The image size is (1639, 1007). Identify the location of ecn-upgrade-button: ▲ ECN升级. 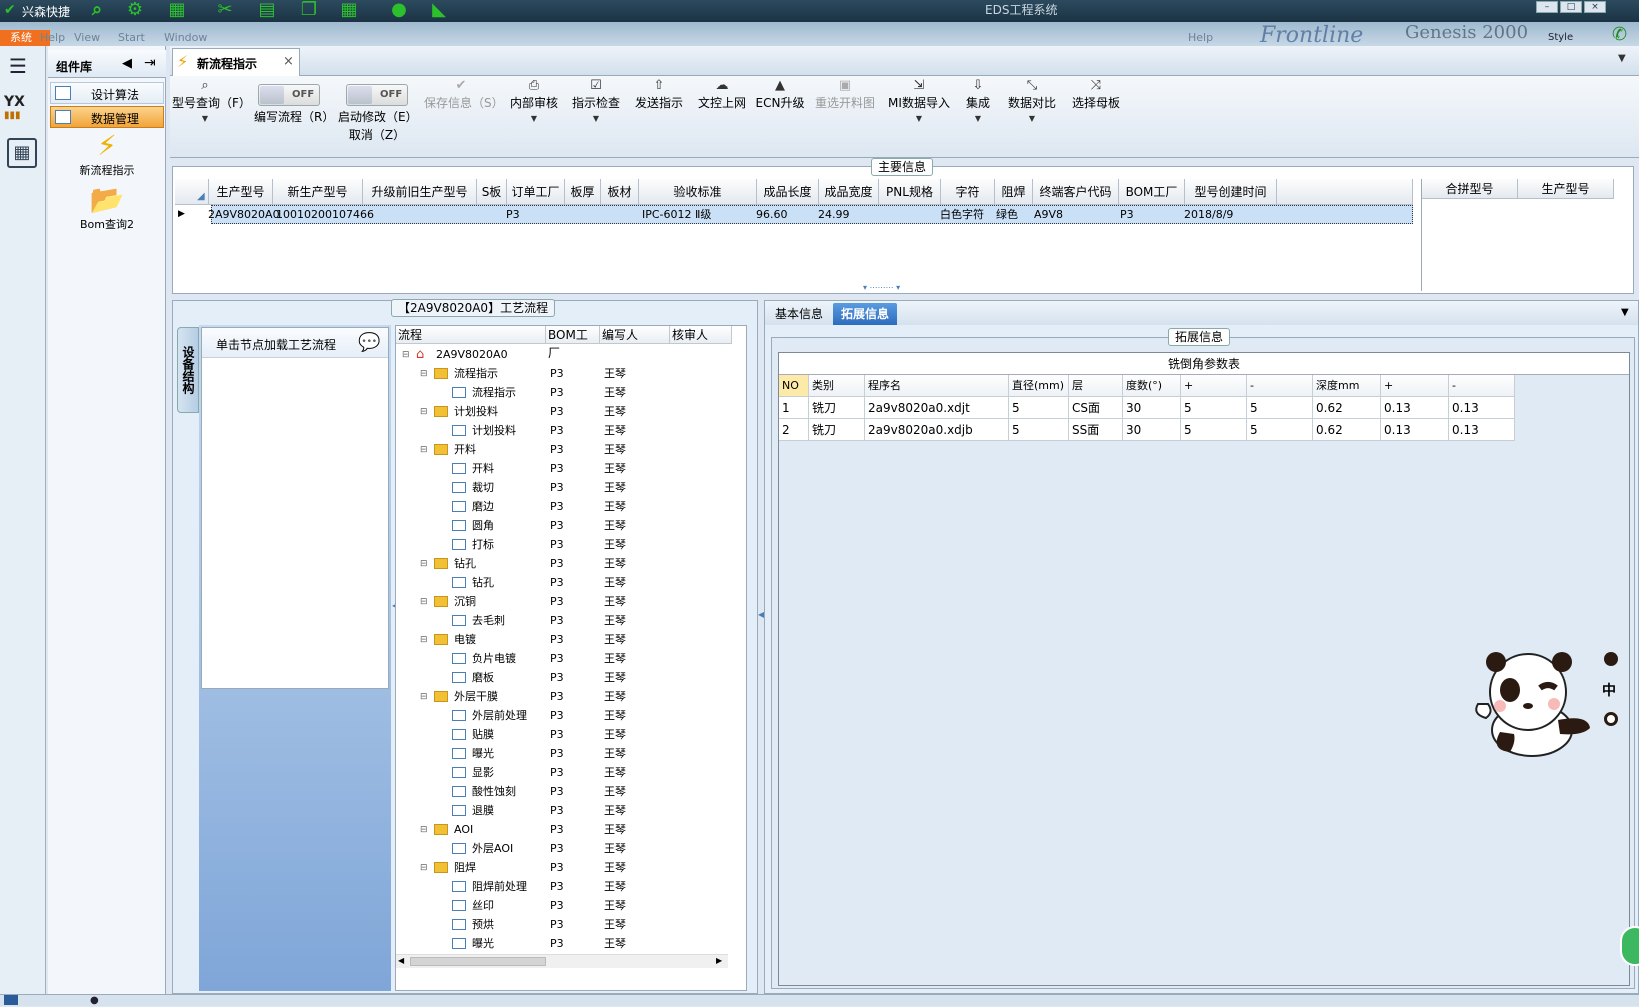
(780, 95).